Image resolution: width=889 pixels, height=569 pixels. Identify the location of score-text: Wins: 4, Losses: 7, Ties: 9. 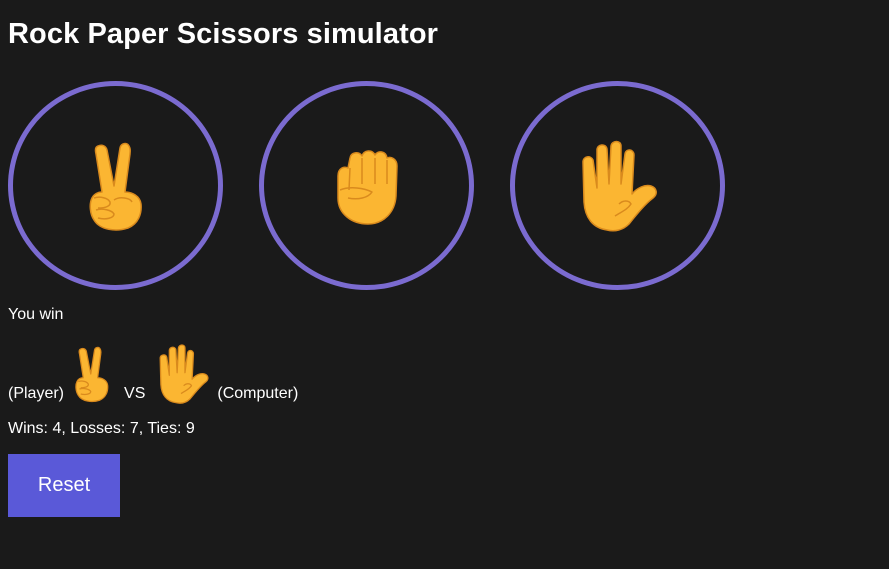
(101, 428).